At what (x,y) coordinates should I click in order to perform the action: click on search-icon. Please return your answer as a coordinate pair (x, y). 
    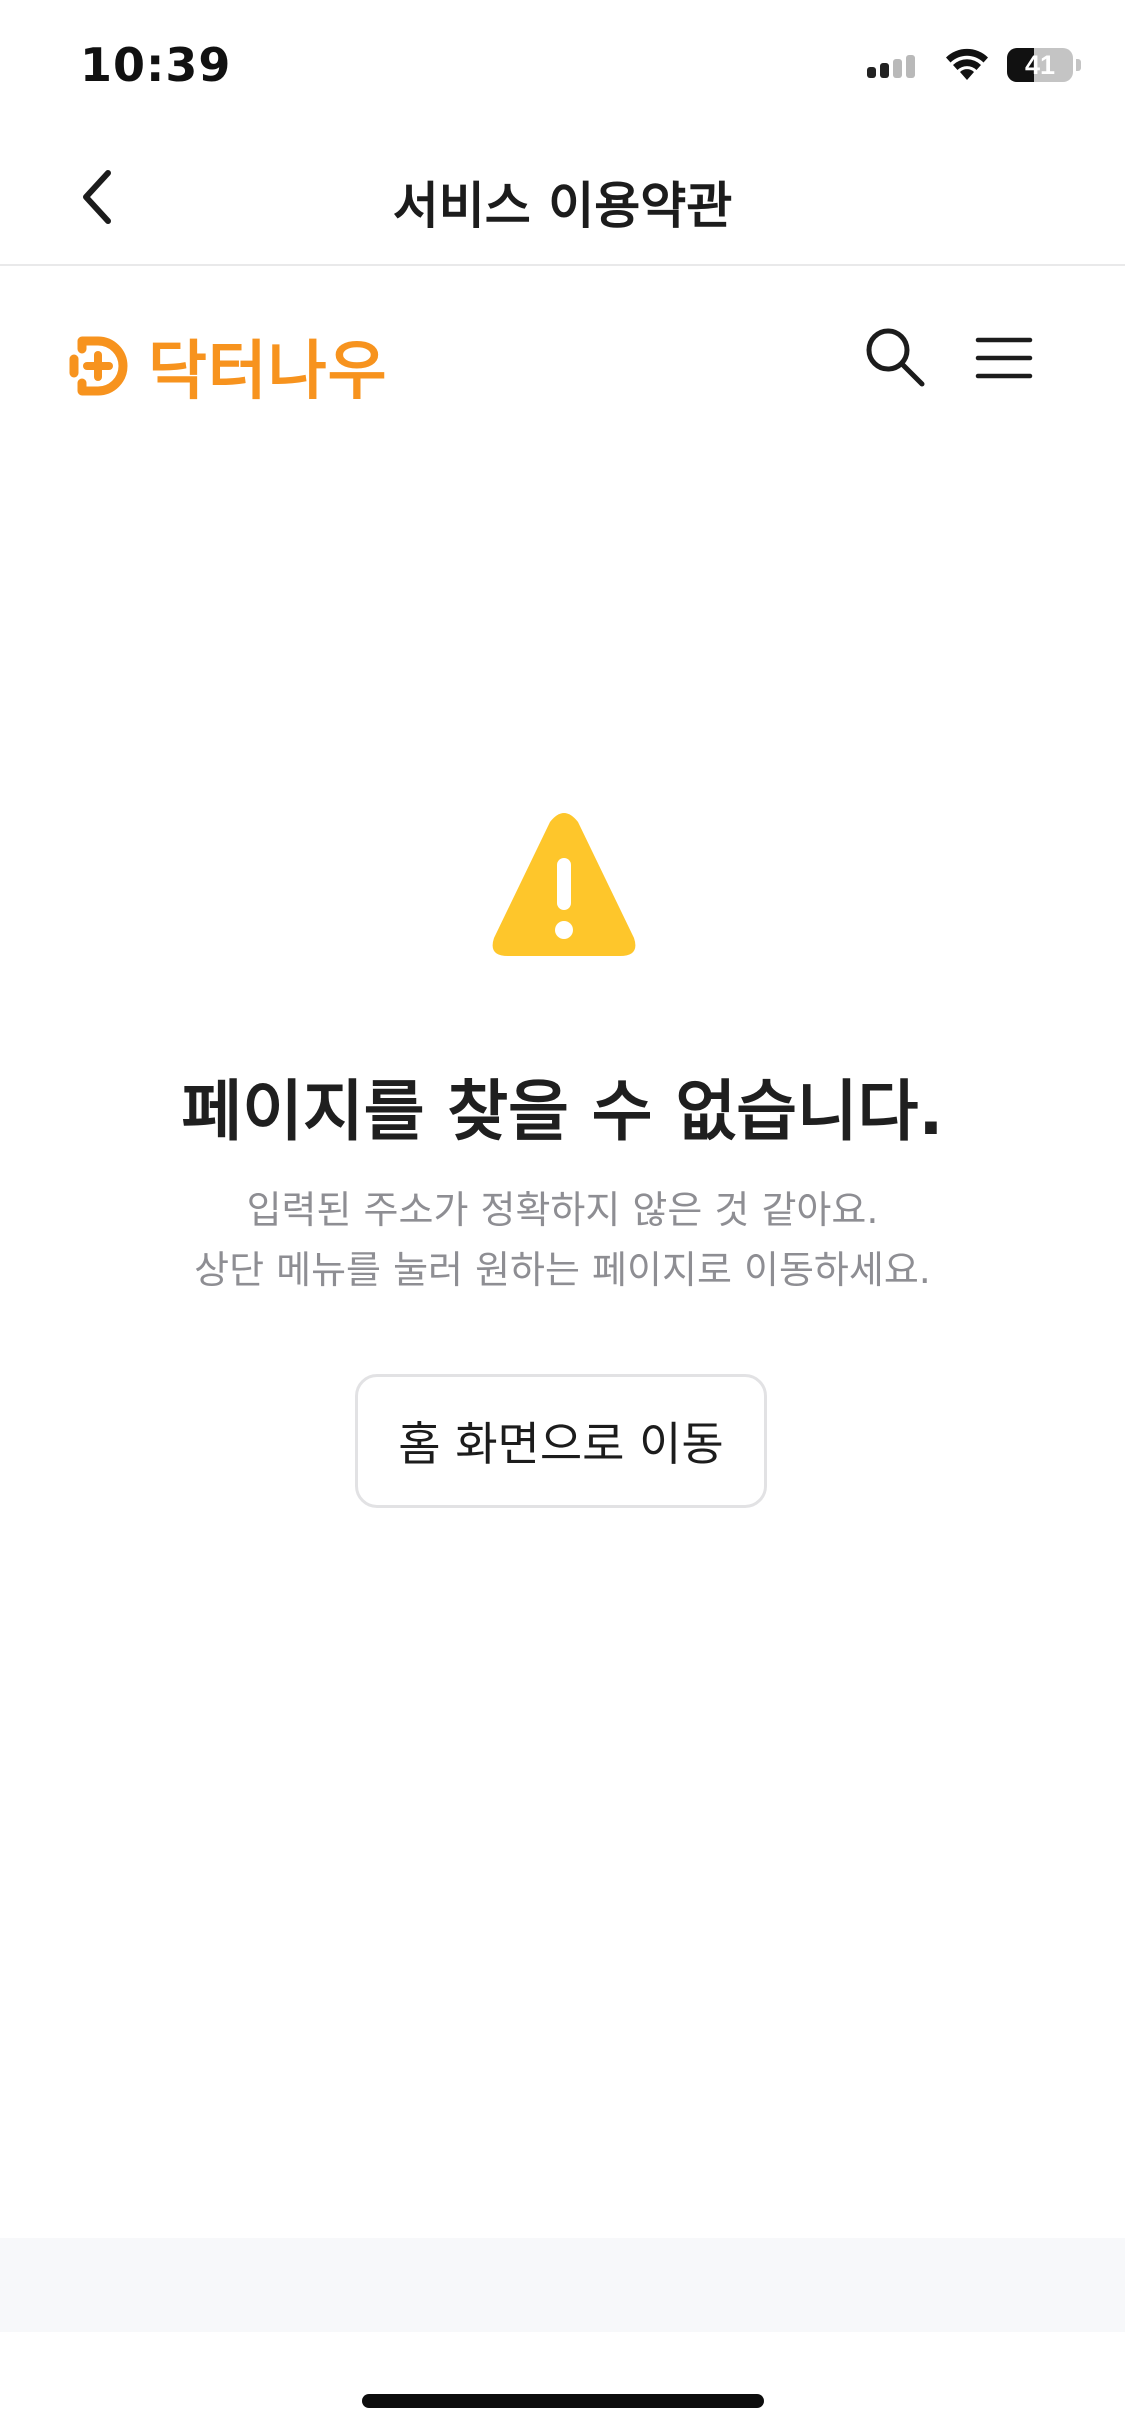
    Looking at the image, I should click on (895, 357).